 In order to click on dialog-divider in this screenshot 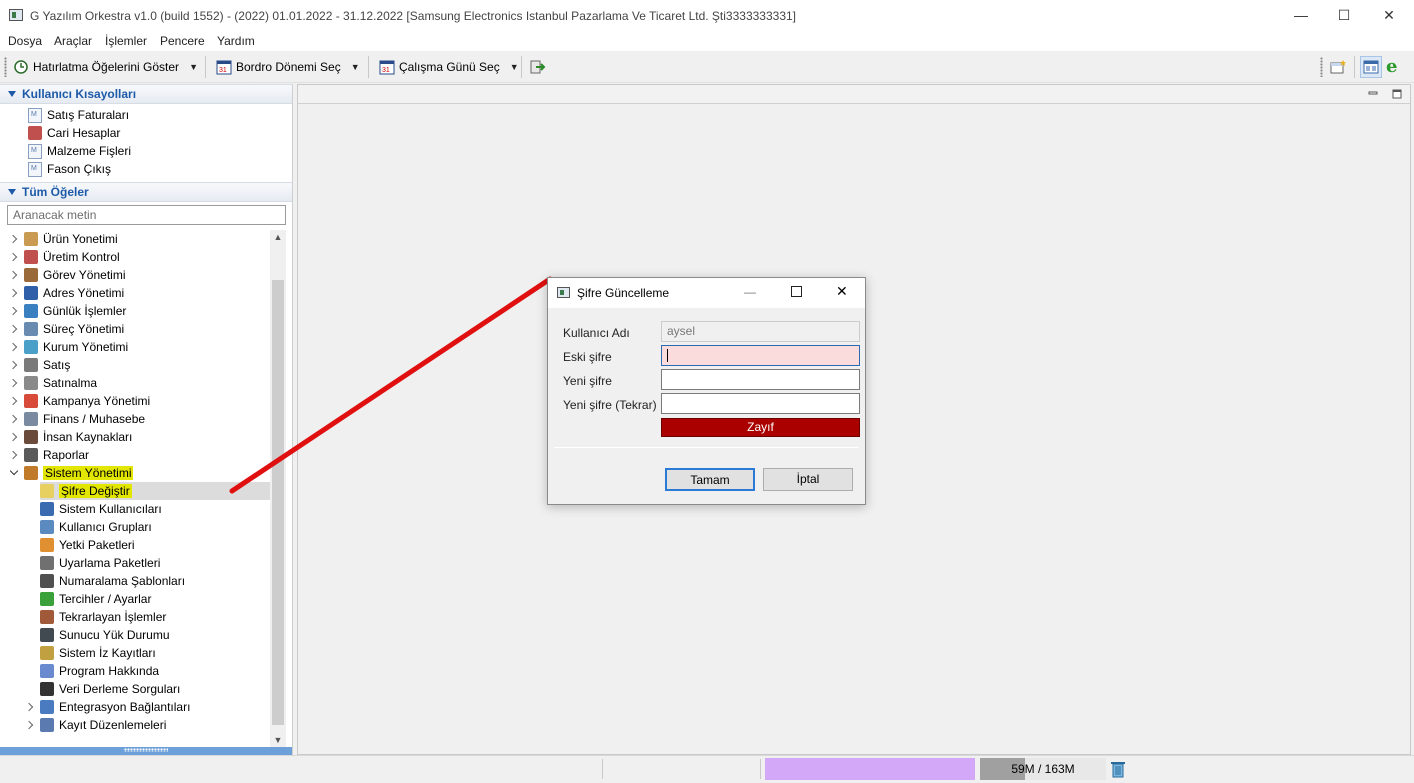, I will do `click(706, 447)`.